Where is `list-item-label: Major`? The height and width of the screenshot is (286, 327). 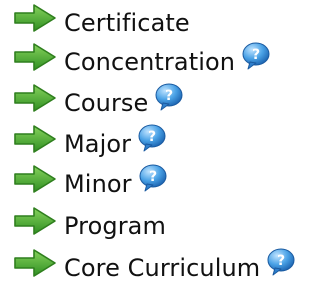
list-item-label: Major is located at coordinates (98, 144).